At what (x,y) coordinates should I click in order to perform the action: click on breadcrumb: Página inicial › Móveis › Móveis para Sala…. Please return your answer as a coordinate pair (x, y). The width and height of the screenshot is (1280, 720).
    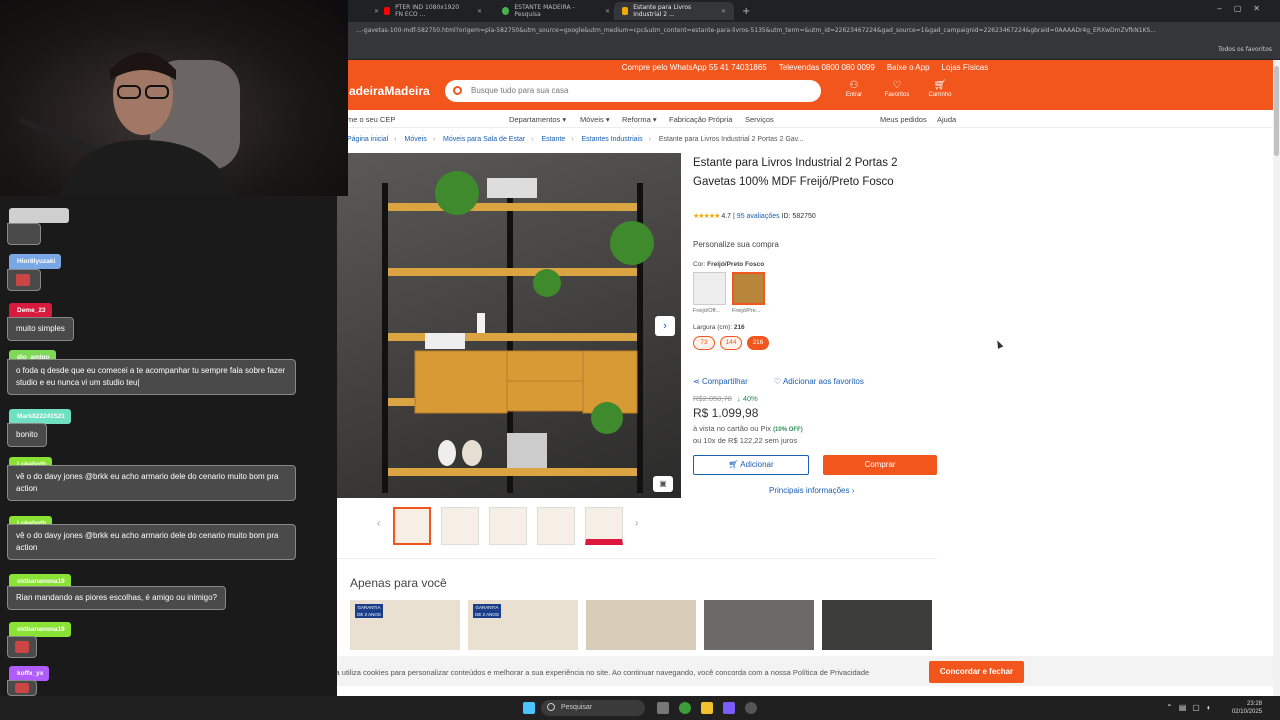
    Looking at the image, I should click on (575, 139).